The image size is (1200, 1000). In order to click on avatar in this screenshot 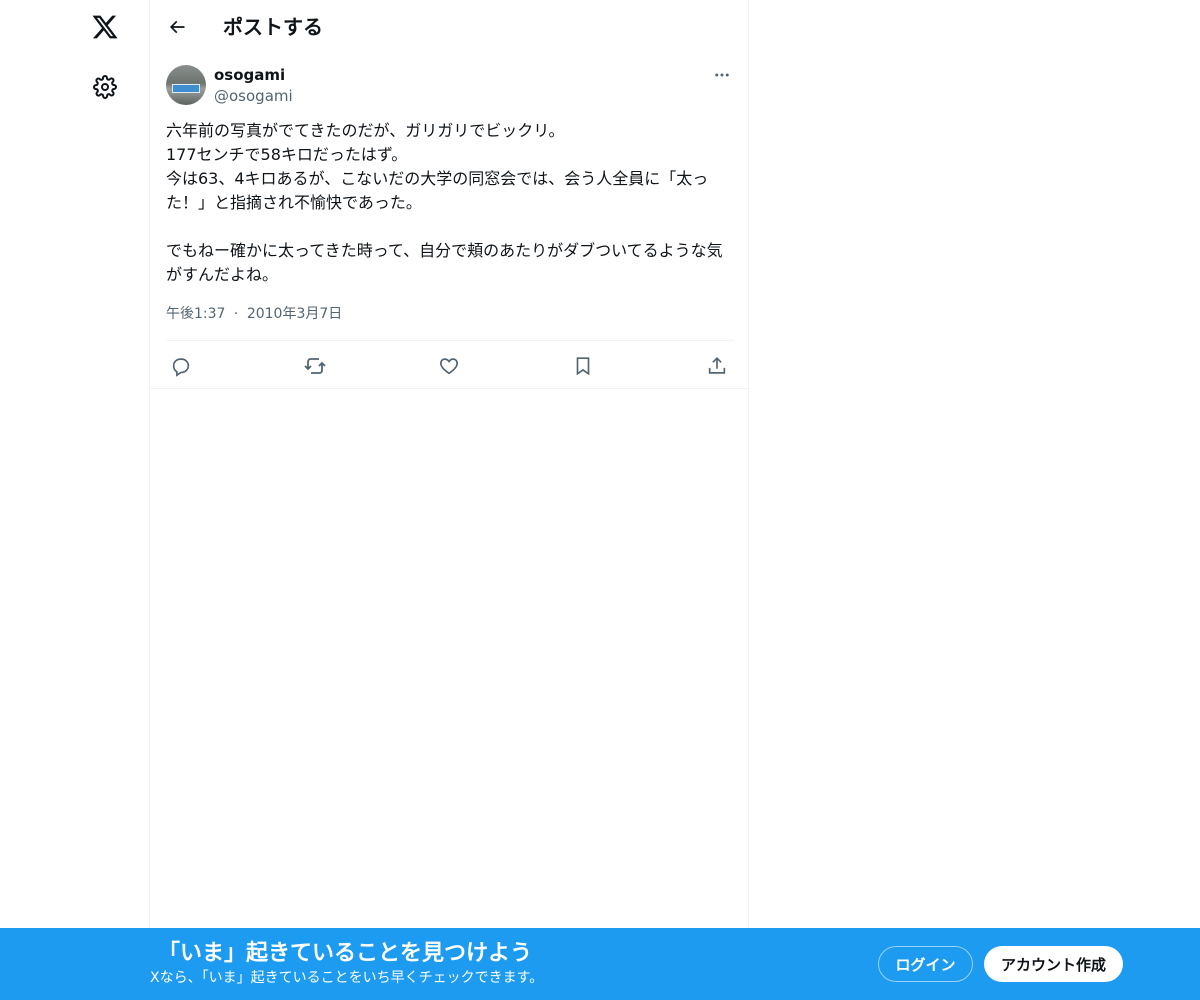, I will do `click(186, 85)`.